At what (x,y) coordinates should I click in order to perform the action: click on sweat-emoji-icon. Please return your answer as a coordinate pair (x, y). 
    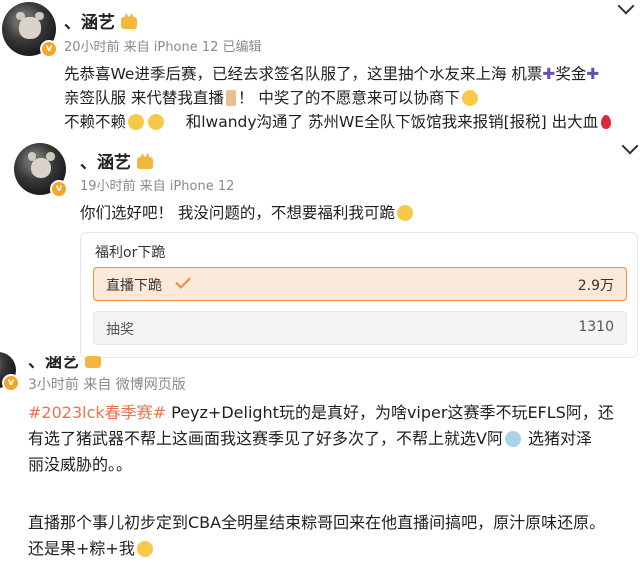
    Looking at the image, I should click on (512, 439).